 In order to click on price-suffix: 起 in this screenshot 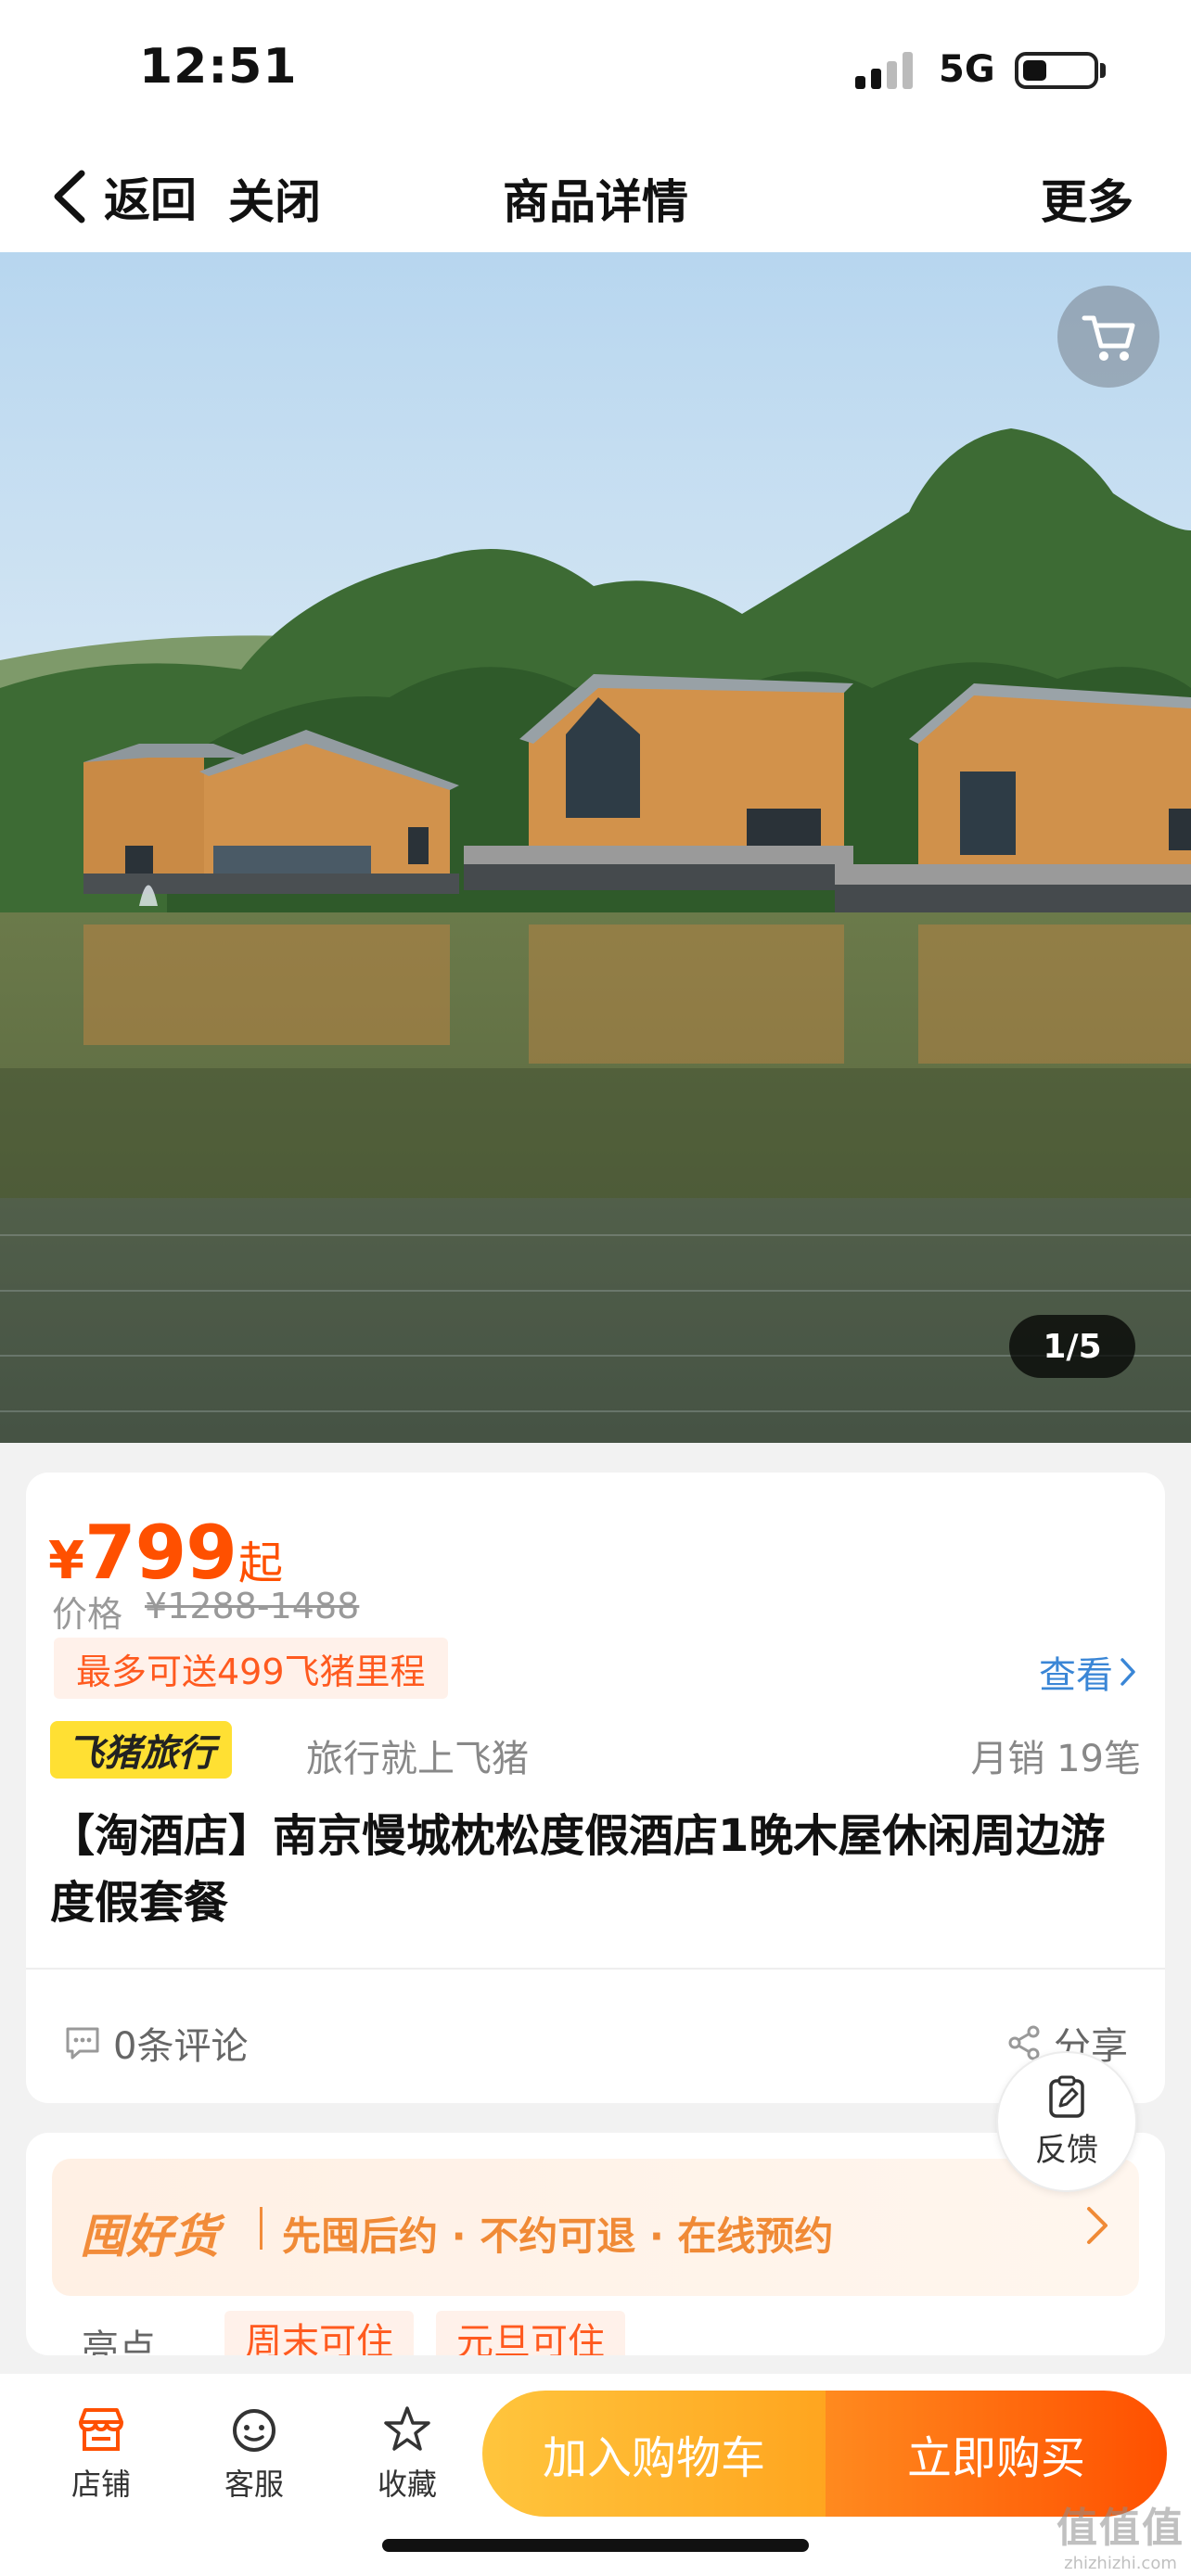, I will do `click(260, 1563)`.